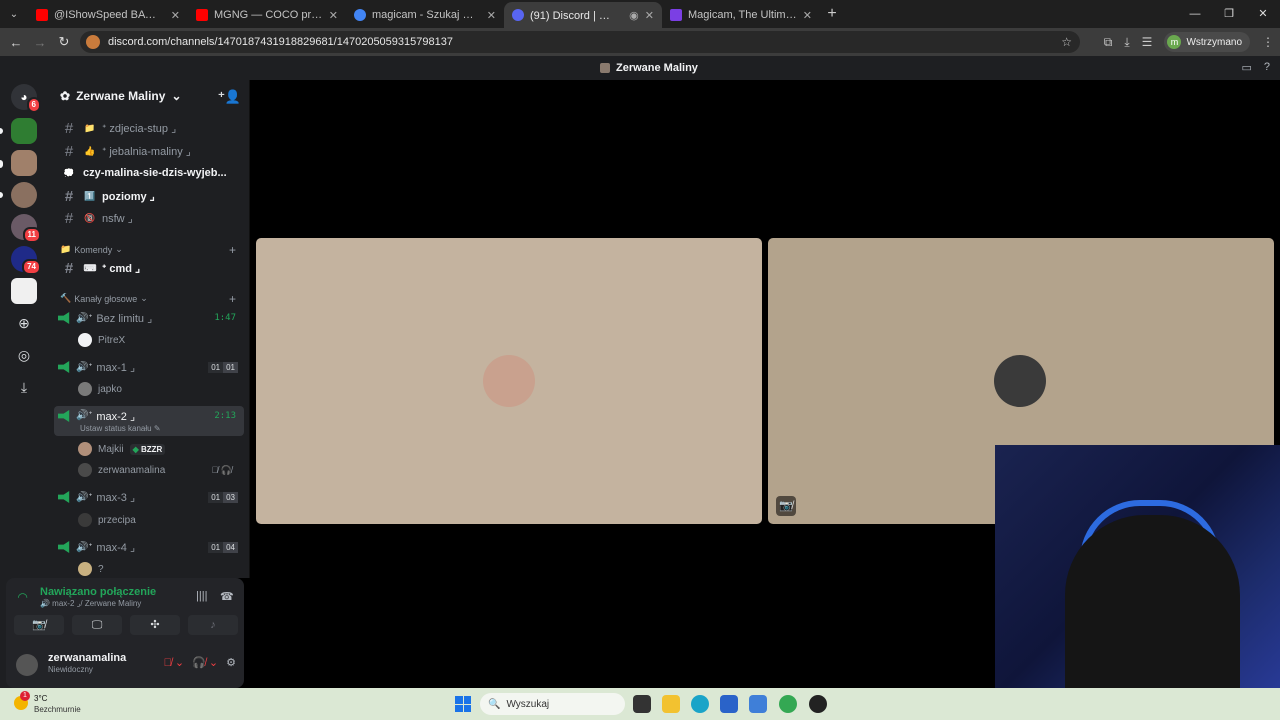 The height and width of the screenshot is (720, 1280). What do you see at coordinates (671, 704) in the screenshot?
I see `file-explorer-icon` at bounding box center [671, 704].